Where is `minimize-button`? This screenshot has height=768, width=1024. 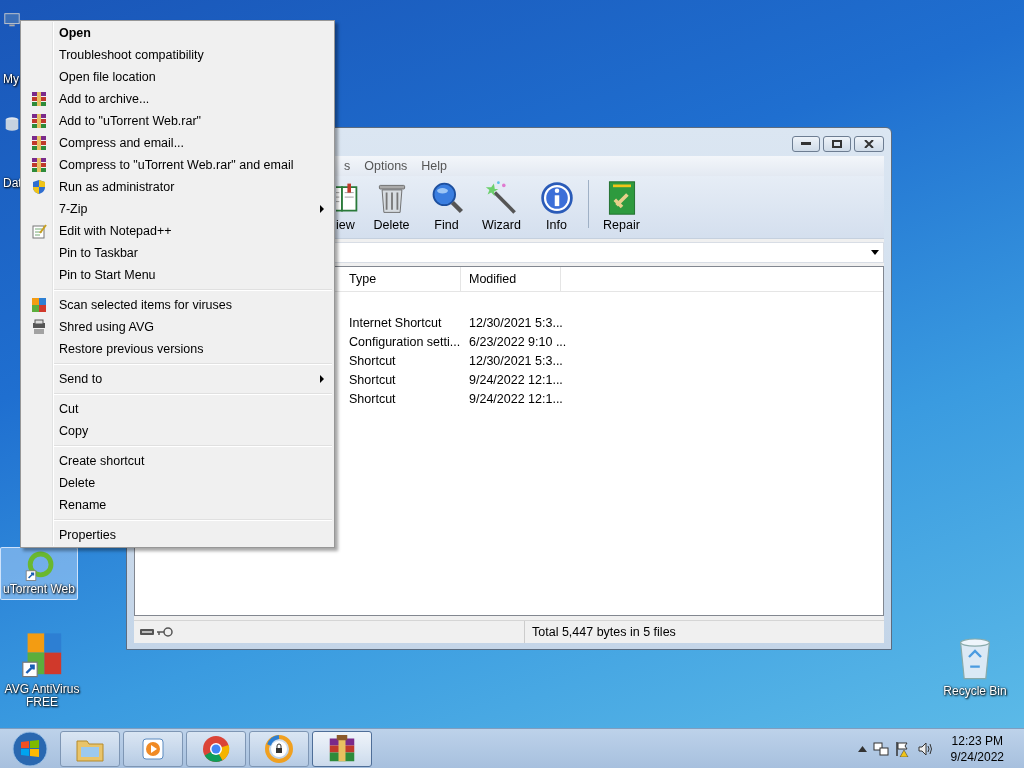 minimize-button is located at coordinates (806, 144).